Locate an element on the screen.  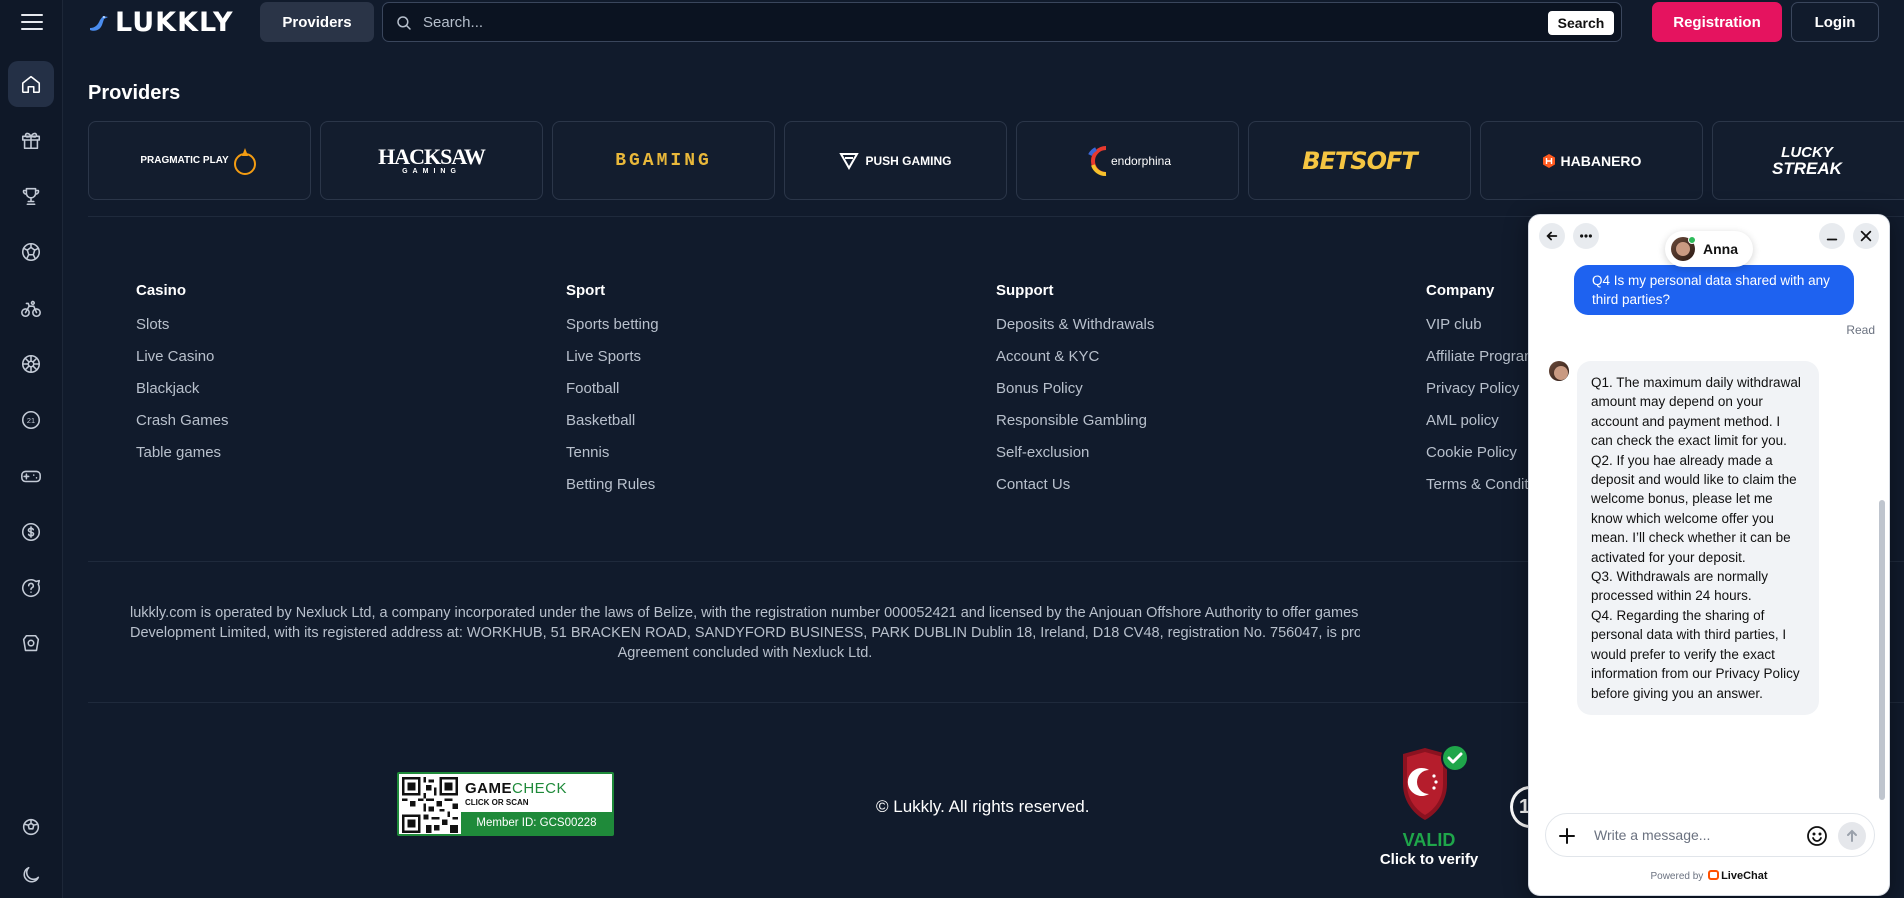
help-chat-icon is located at coordinates (31, 588).